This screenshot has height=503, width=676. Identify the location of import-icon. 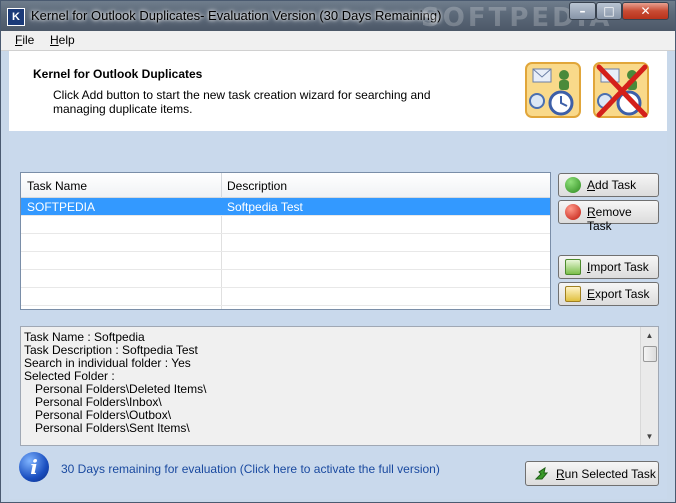
(573, 267).